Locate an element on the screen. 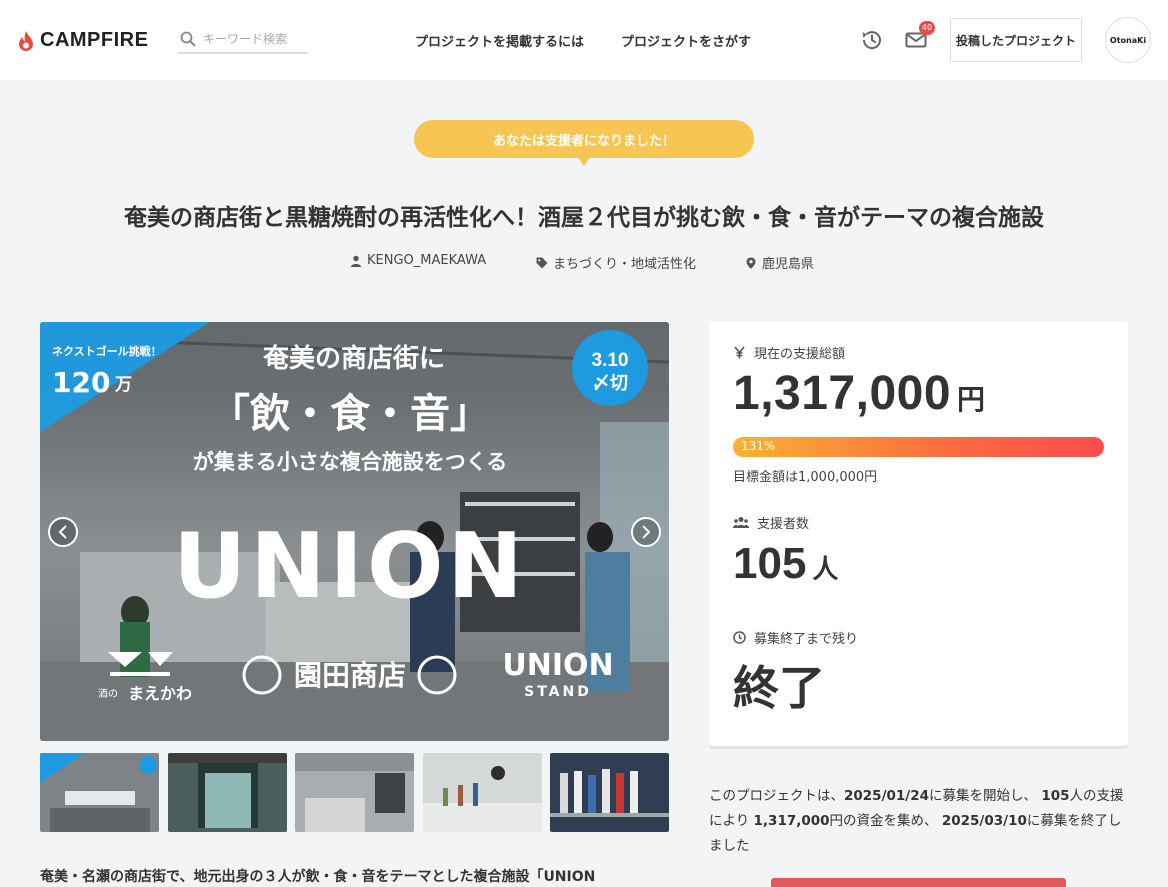 This screenshot has height=887, width=1168. hero-line1: 奄美の商店街に is located at coordinates (354, 358).